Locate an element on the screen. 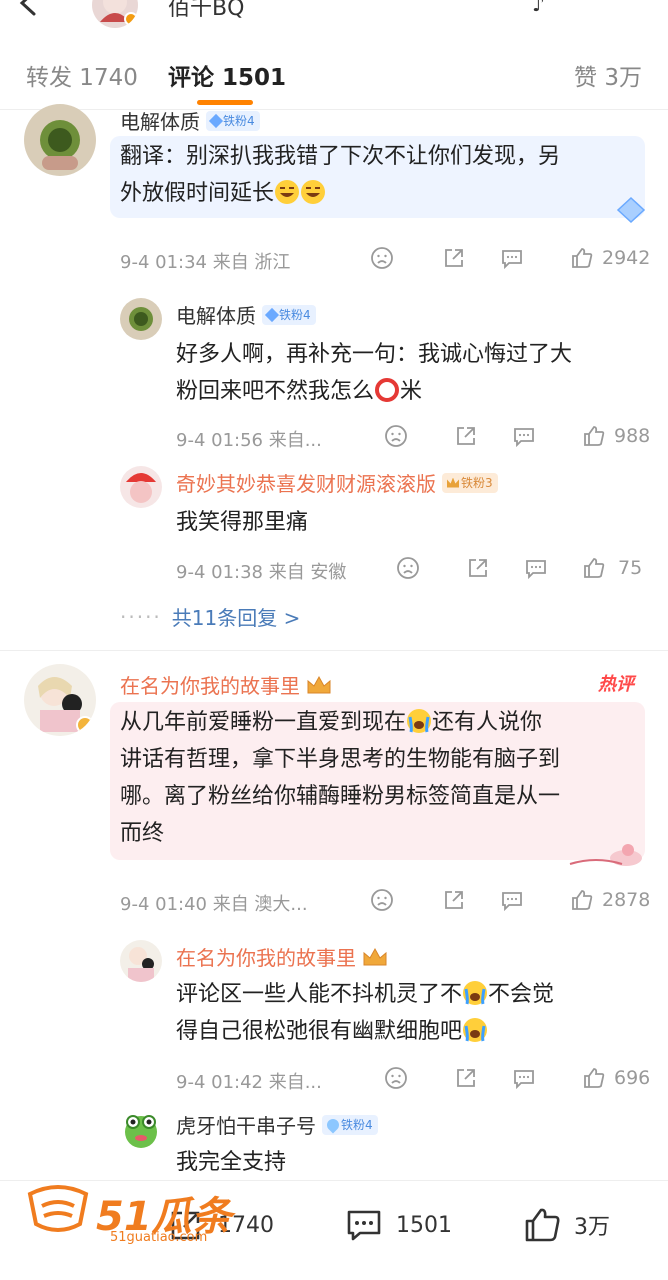 This screenshot has width=668, height=1280. active-tab-indicator is located at coordinates (225, 102).